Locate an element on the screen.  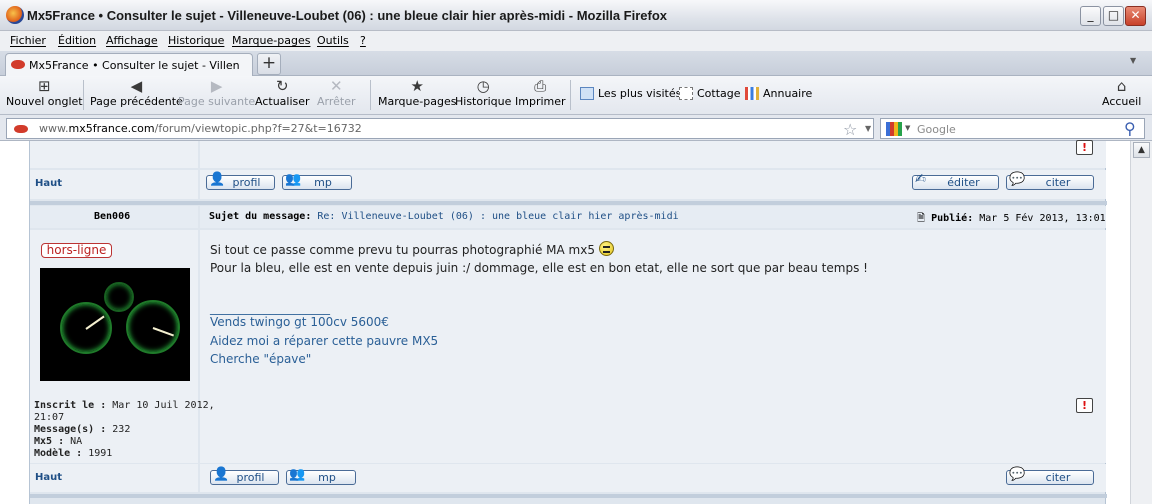
signature-rule: ____________________ is located at coordinates (270, 308).